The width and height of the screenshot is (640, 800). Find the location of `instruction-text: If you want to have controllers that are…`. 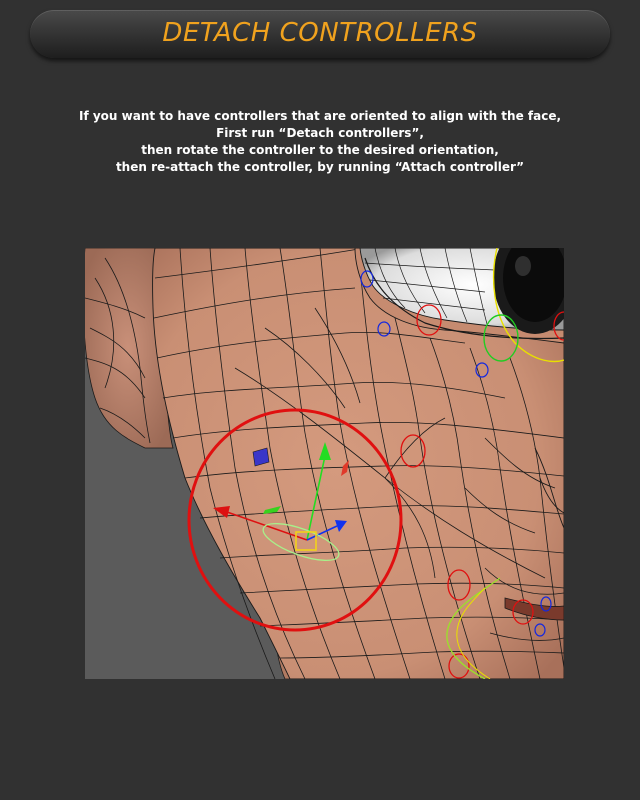

instruction-text: If you want to have controllers that are… is located at coordinates (320, 142).